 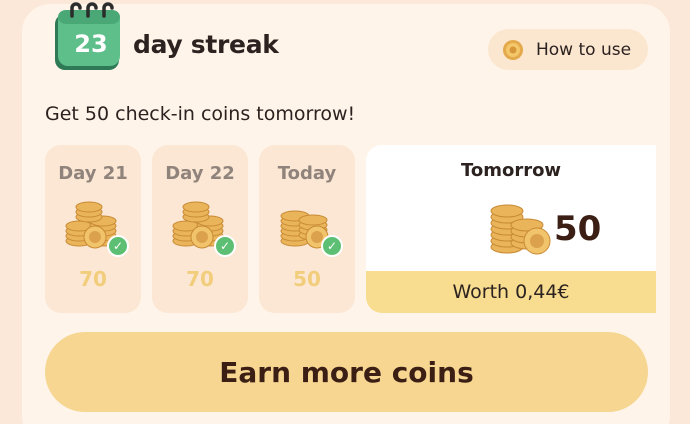 What do you see at coordinates (200, 229) in the screenshot?
I see `day-card-day22: Day 22 ✓ 70` at bounding box center [200, 229].